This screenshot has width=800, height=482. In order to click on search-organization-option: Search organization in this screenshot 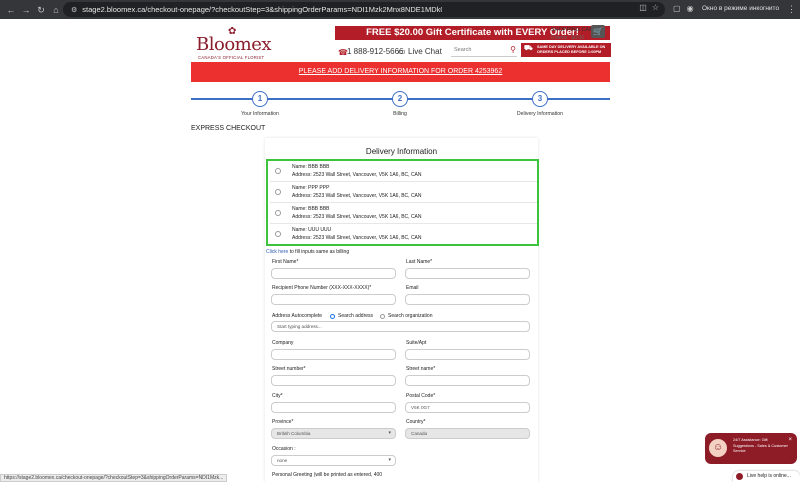, I will do `click(406, 316)`.